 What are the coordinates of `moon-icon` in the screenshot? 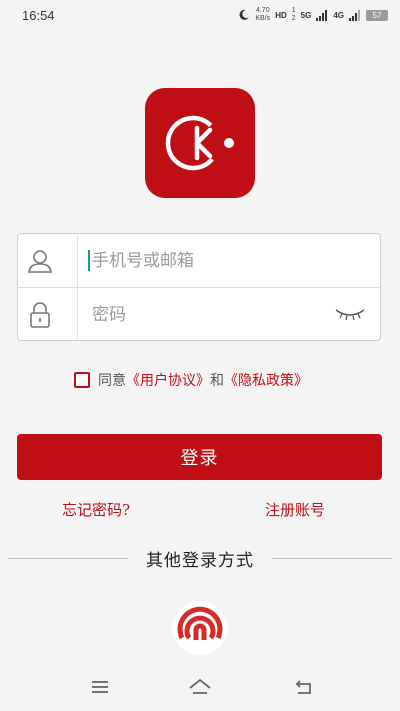 It's located at (244, 14).